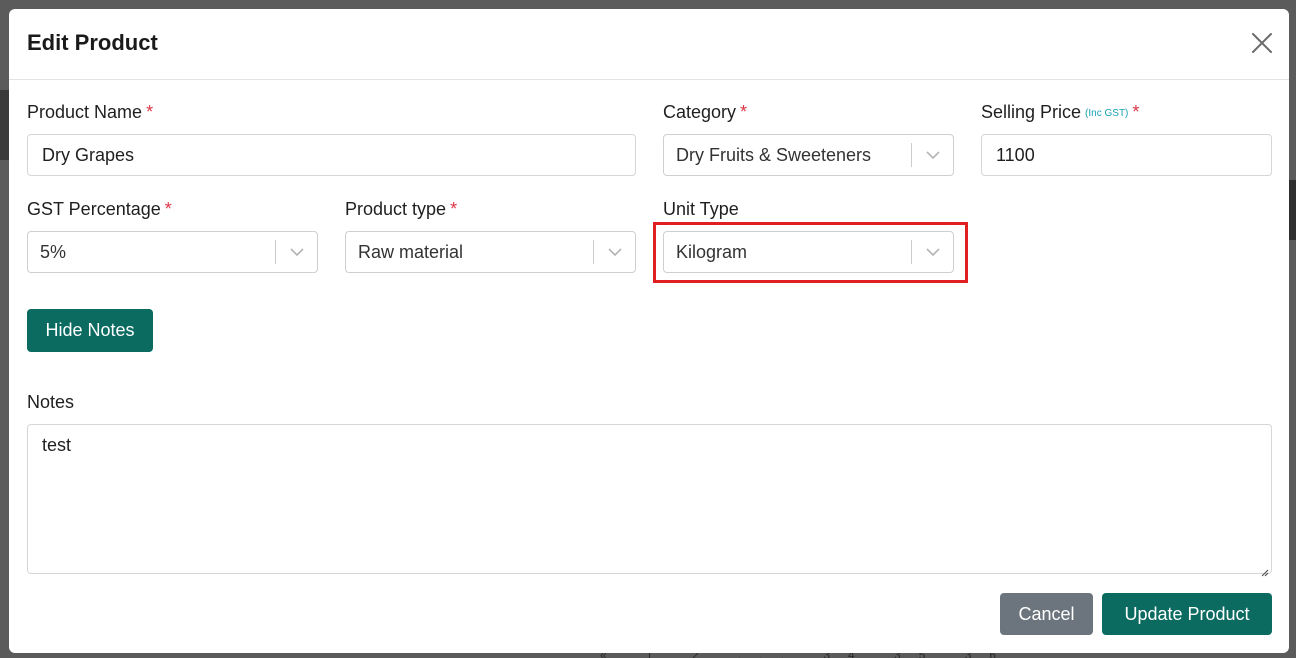 This screenshot has height=658, width=1296. I want to click on unit-type-label: Unit Type, so click(701, 209).